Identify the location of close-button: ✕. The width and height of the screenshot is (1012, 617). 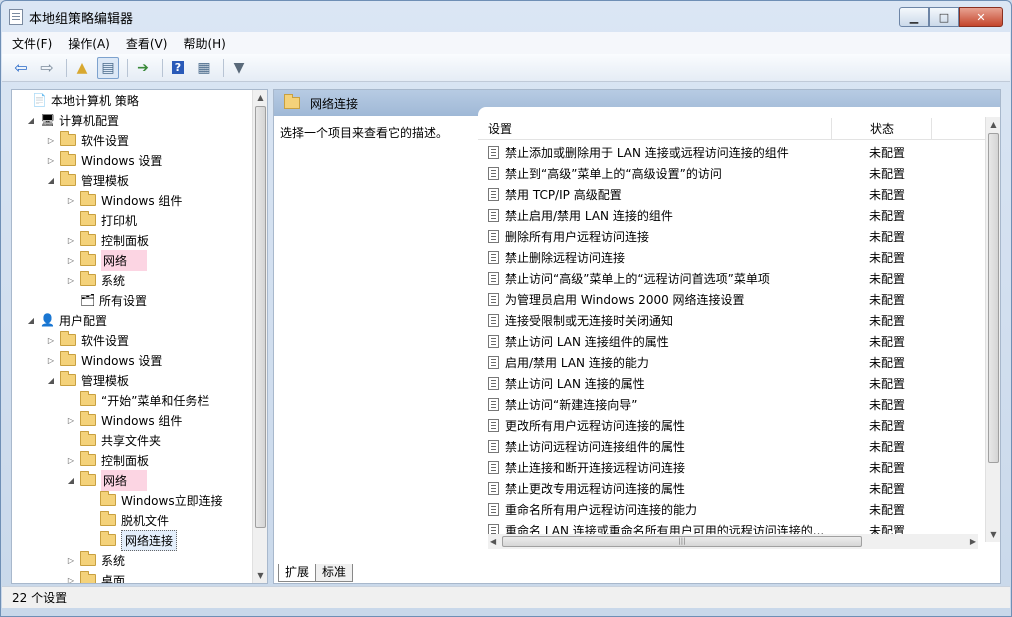
(981, 17).